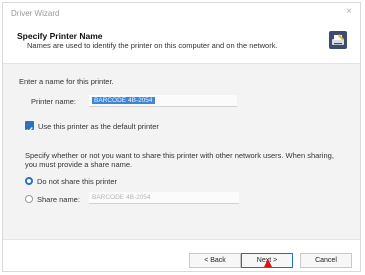  Describe the element at coordinates (29, 199) in the screenshot. I see `share-radio` at that location.